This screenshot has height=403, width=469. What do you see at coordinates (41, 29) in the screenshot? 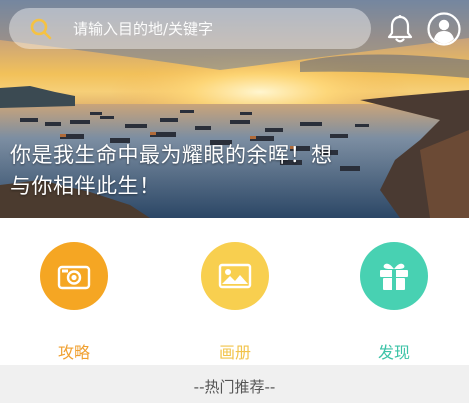
I see `search-icon` at bounding box center [41, 29].